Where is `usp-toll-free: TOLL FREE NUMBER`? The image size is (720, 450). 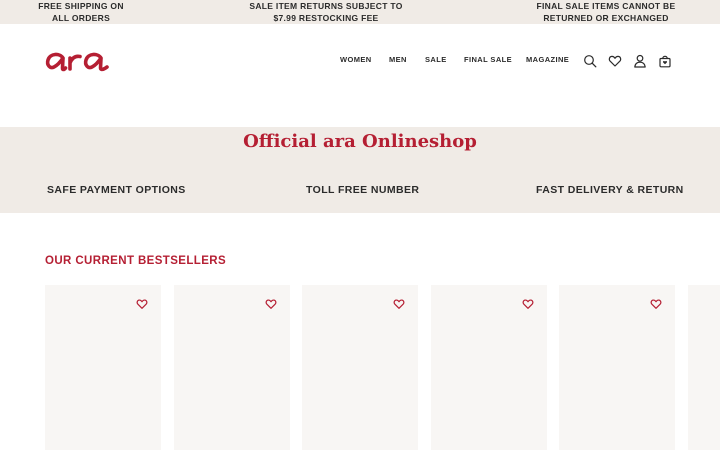
usp-toll-free: TOLL FREE NUMBER is located at coordinates (363, 190).